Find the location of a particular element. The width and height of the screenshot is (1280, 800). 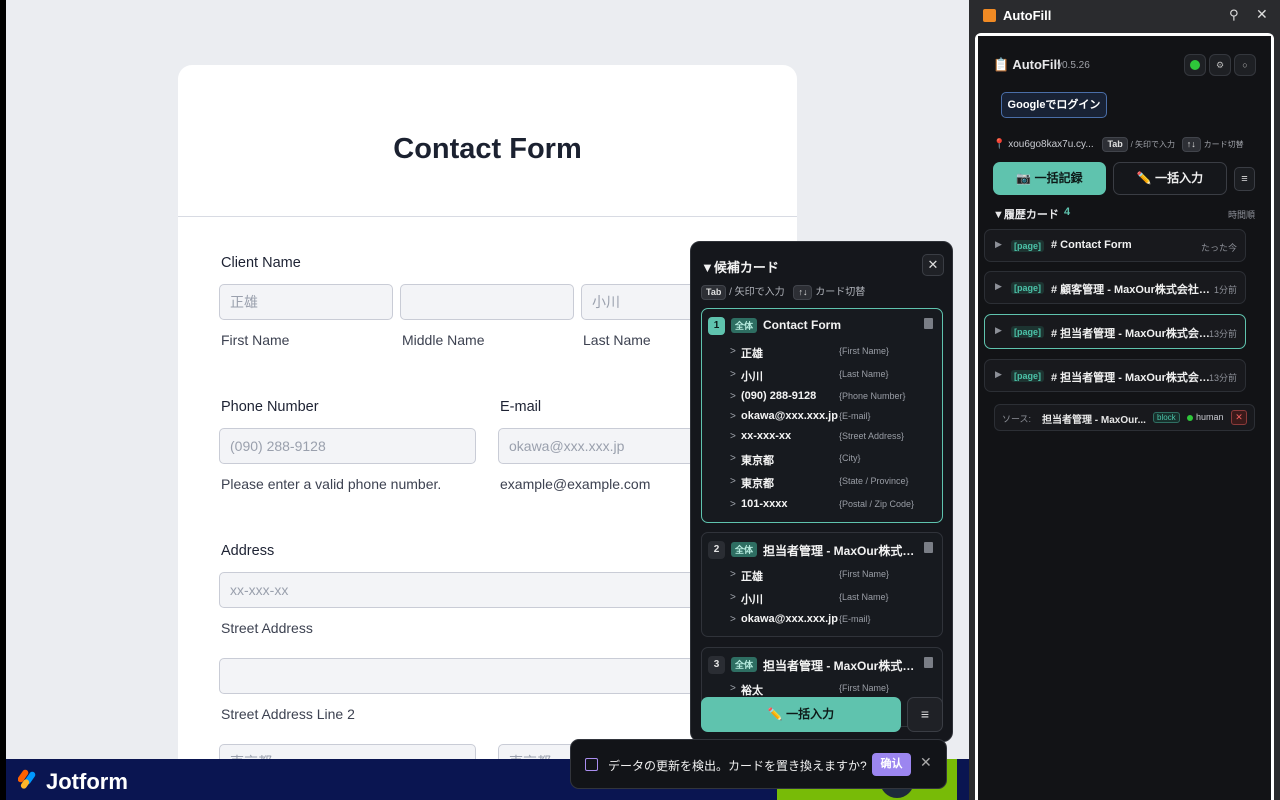

card-title: Contact Form is located at coordinates (802, 325).